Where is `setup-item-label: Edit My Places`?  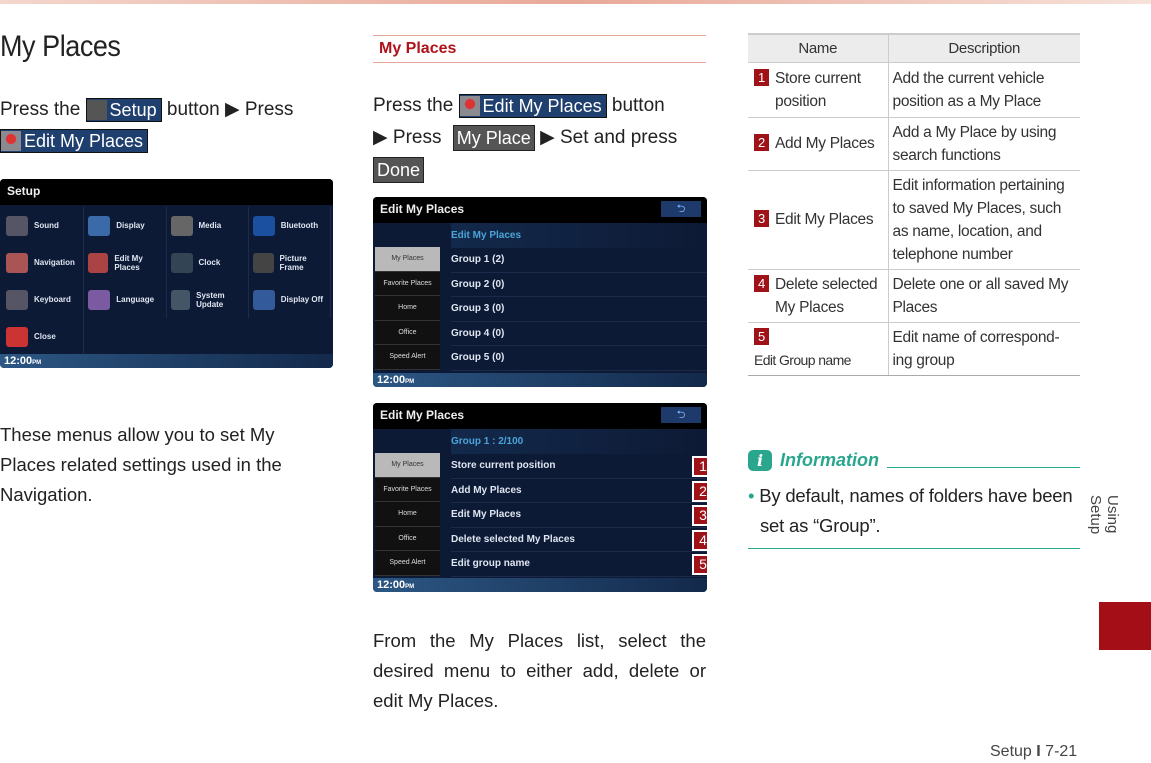 setup-item-label: Edit My Places is located at coordinates (128, 262).